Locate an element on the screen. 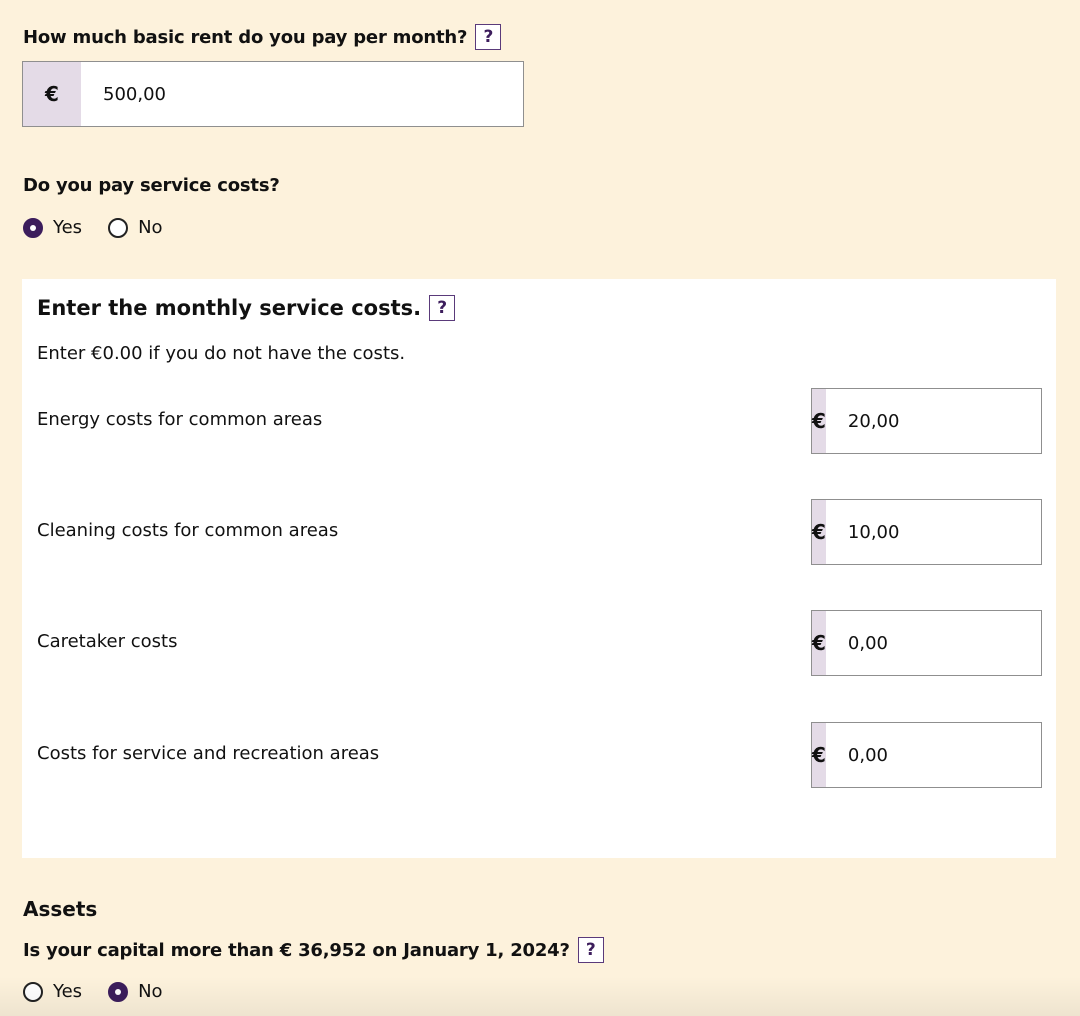  service-costs-yes-label: Yes is located at coordinates (68, 227).